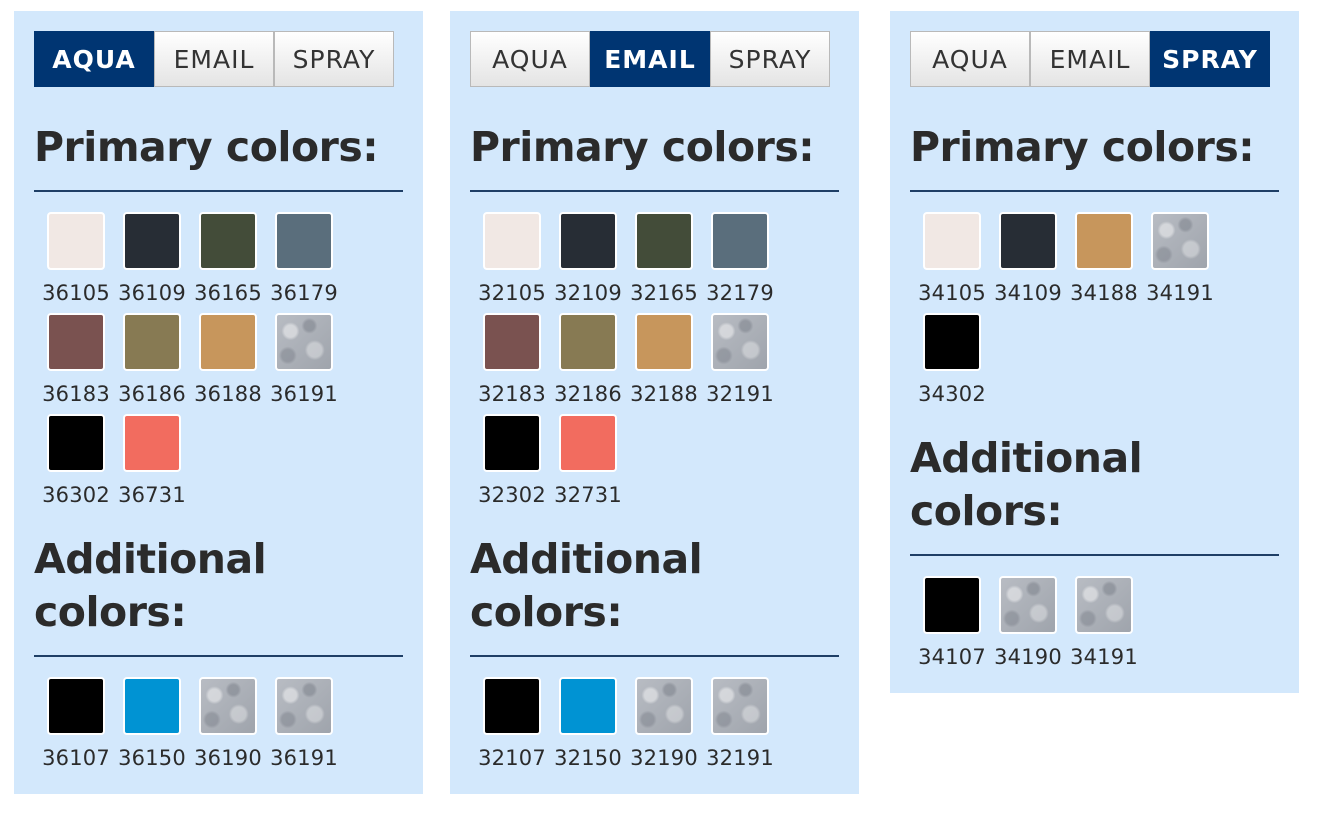 The width and height of the screenshot is (1328, 816). Describe the element at coordinates (588, 293) in the screenshot. I see `color-code: 32109` at that location.